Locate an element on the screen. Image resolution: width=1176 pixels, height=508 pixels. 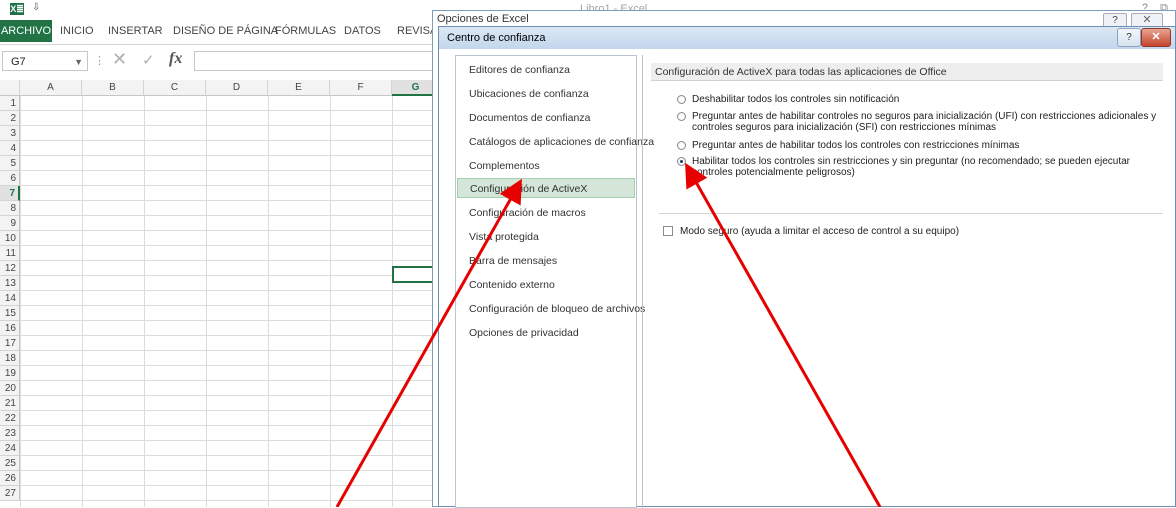
row-header: 18 is located at coordinates (10, 358).